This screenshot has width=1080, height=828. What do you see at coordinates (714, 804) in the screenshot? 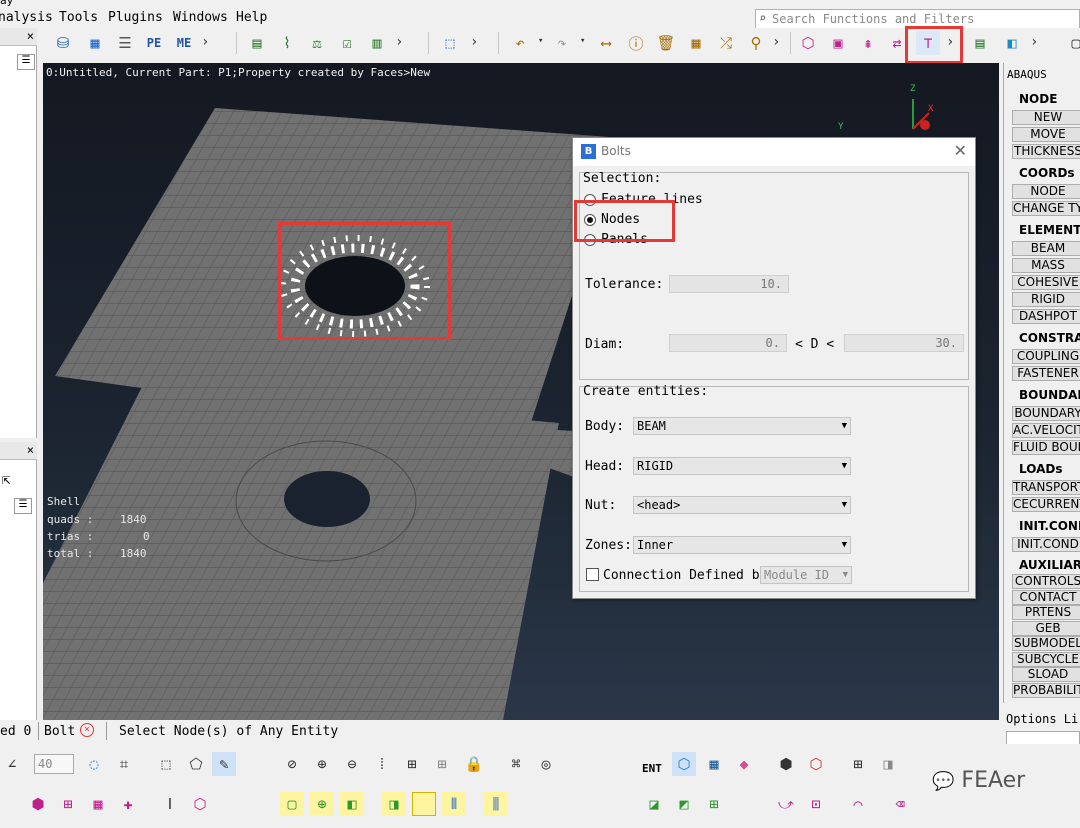
I see `green-grid-icon: ⊞` at bounding box center [714, 804].